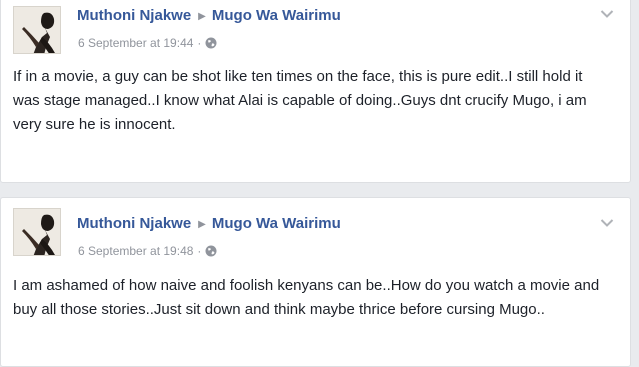  I want to click on post-meta: 6 September at 19:44 ·, so click(147, 44).